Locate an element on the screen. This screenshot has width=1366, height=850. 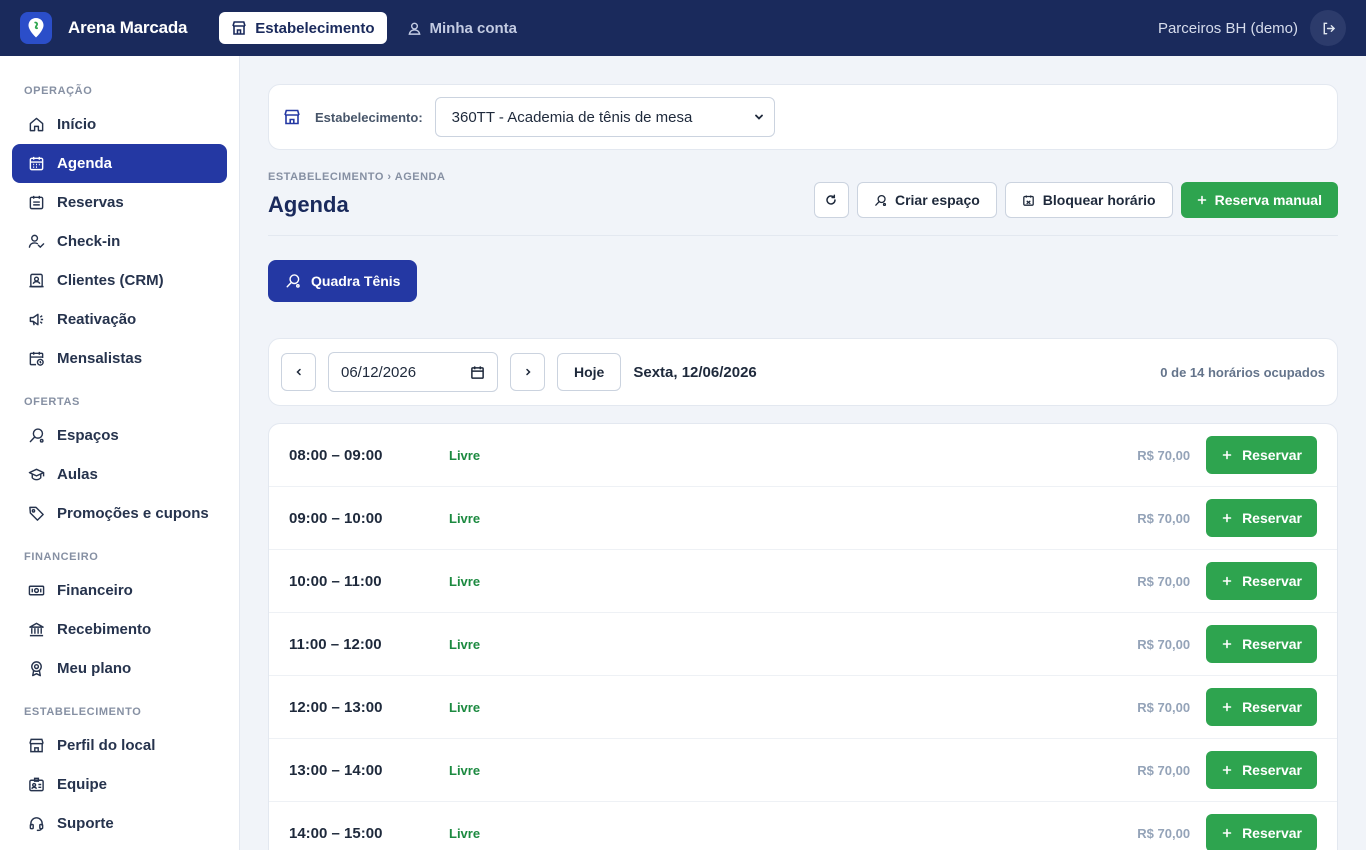
sidebar-section-ofertas: OFERTAS is located at coordinates (52, 402).